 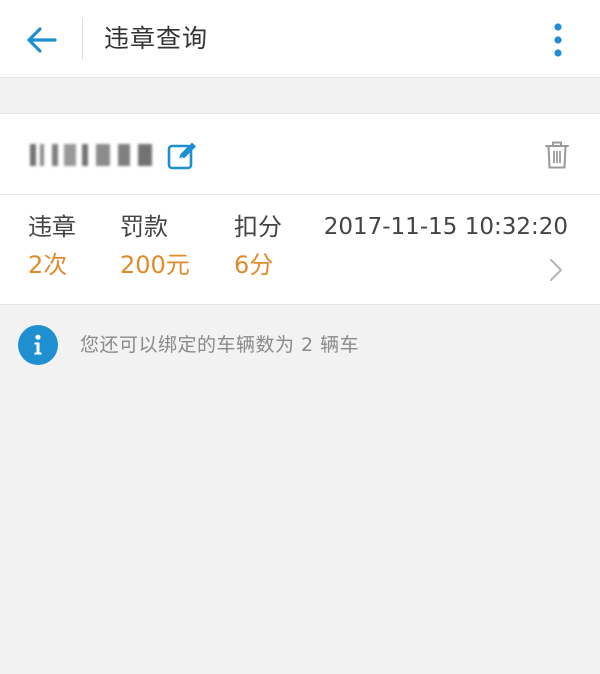 What do you see at coordinates (300, 39) in the screenshot?
I see `app-bar: 违章查询` at bounding box center [300, 39].